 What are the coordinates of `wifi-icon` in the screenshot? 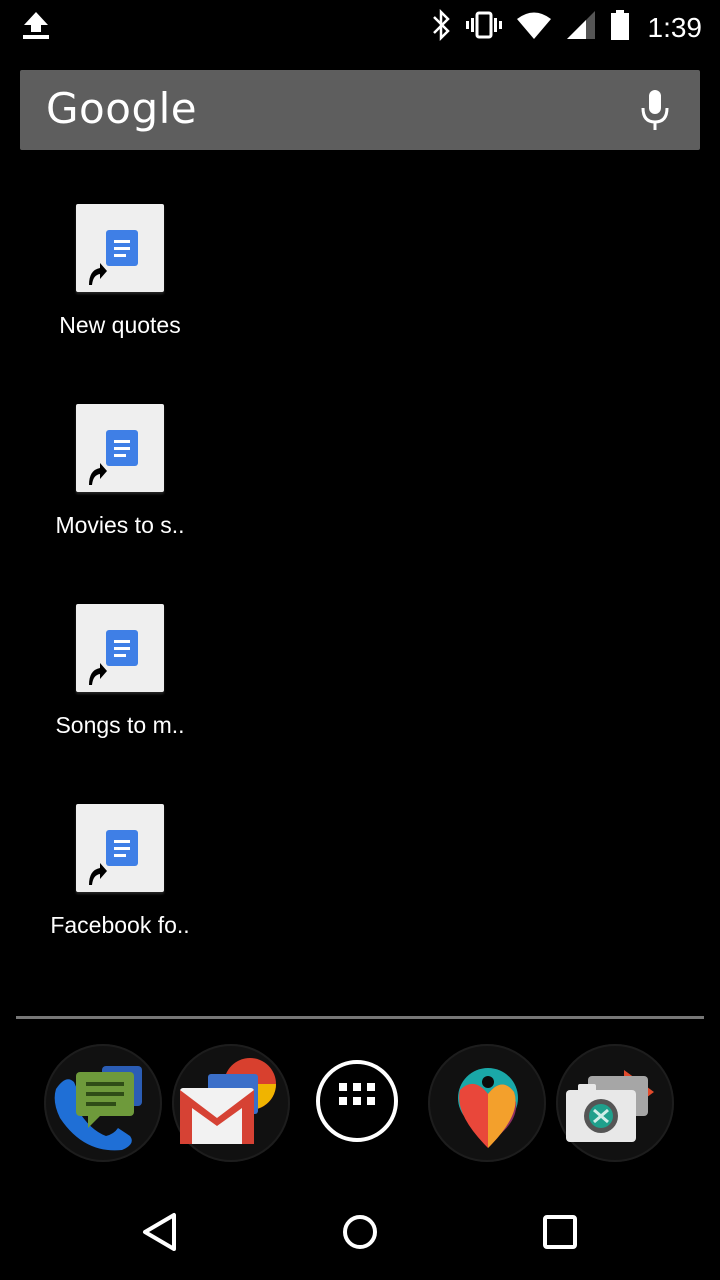 It's located at (534, 27).